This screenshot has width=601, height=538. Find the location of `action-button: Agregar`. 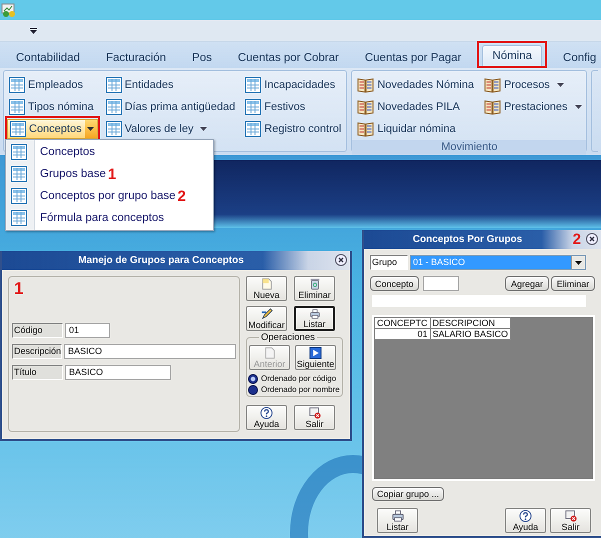

action-button: Agregar is located at coordinates (527, 283).